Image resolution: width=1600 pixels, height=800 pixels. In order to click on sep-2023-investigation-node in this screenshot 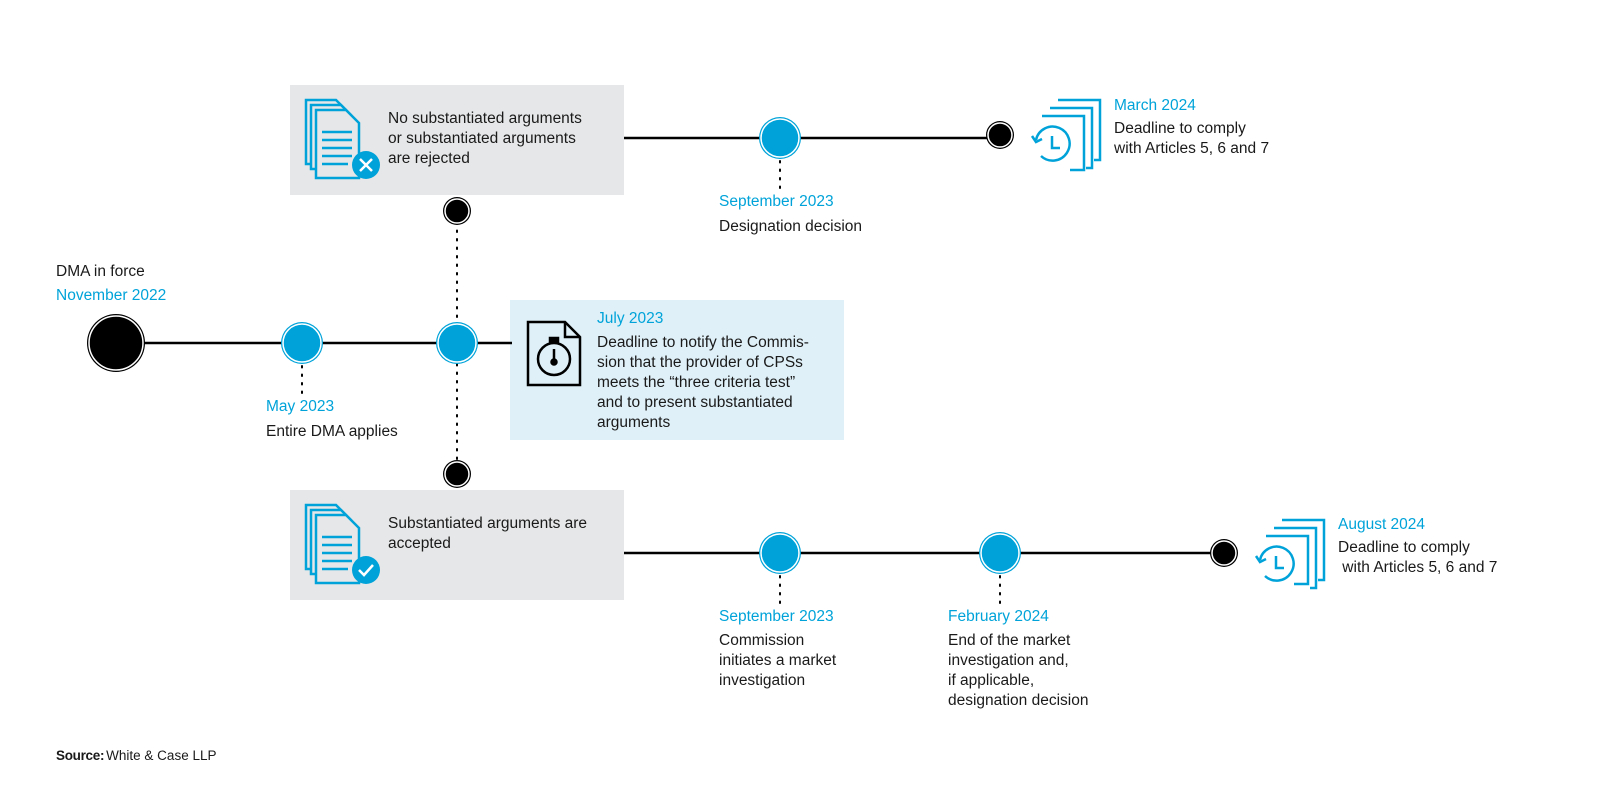, I will do `click(780, 553)`.